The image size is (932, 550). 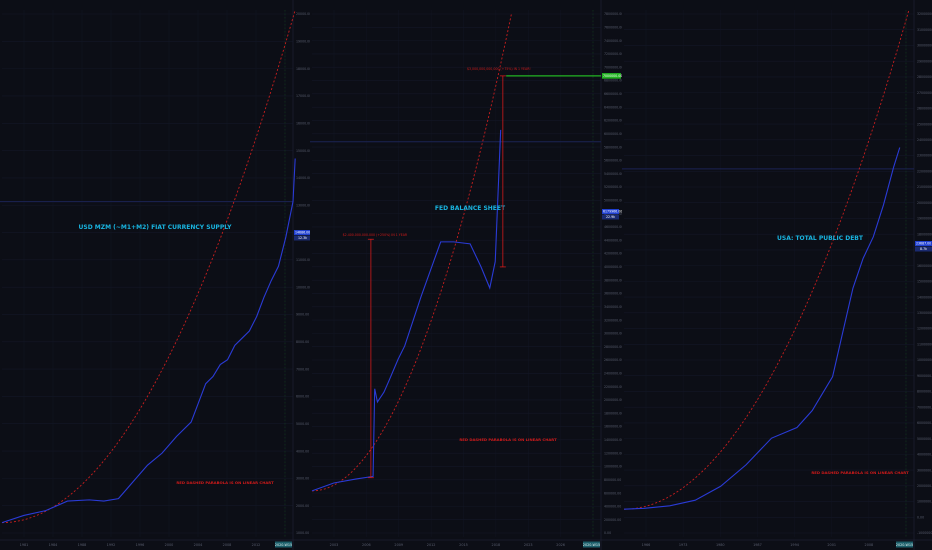 I want to click on x-tick-label: 1987, so click(x=757, y=545).